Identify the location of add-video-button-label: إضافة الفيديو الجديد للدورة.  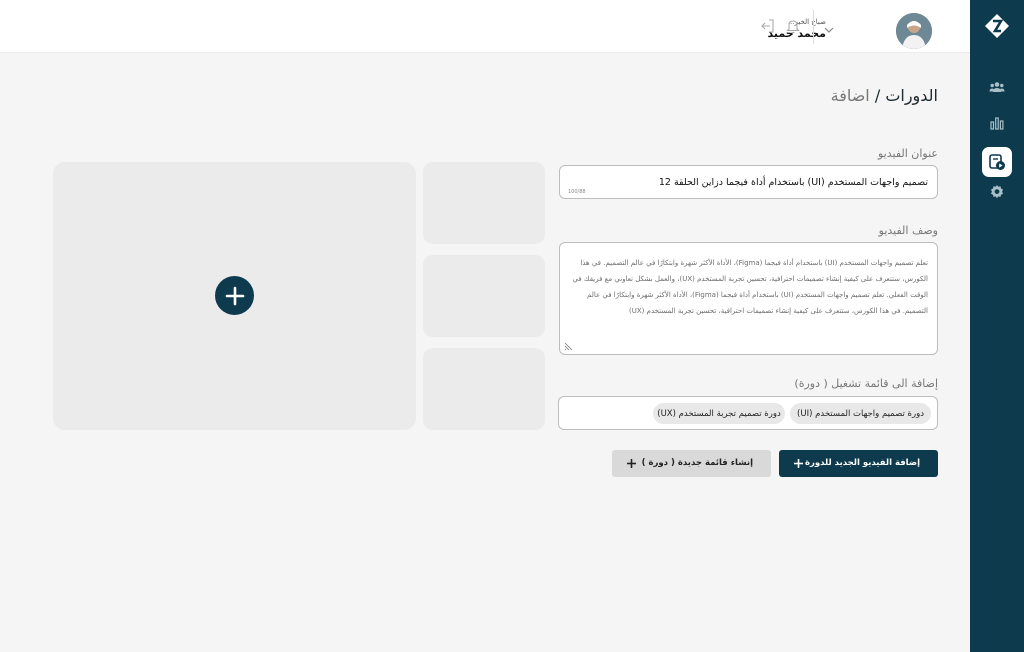
(862, 463).